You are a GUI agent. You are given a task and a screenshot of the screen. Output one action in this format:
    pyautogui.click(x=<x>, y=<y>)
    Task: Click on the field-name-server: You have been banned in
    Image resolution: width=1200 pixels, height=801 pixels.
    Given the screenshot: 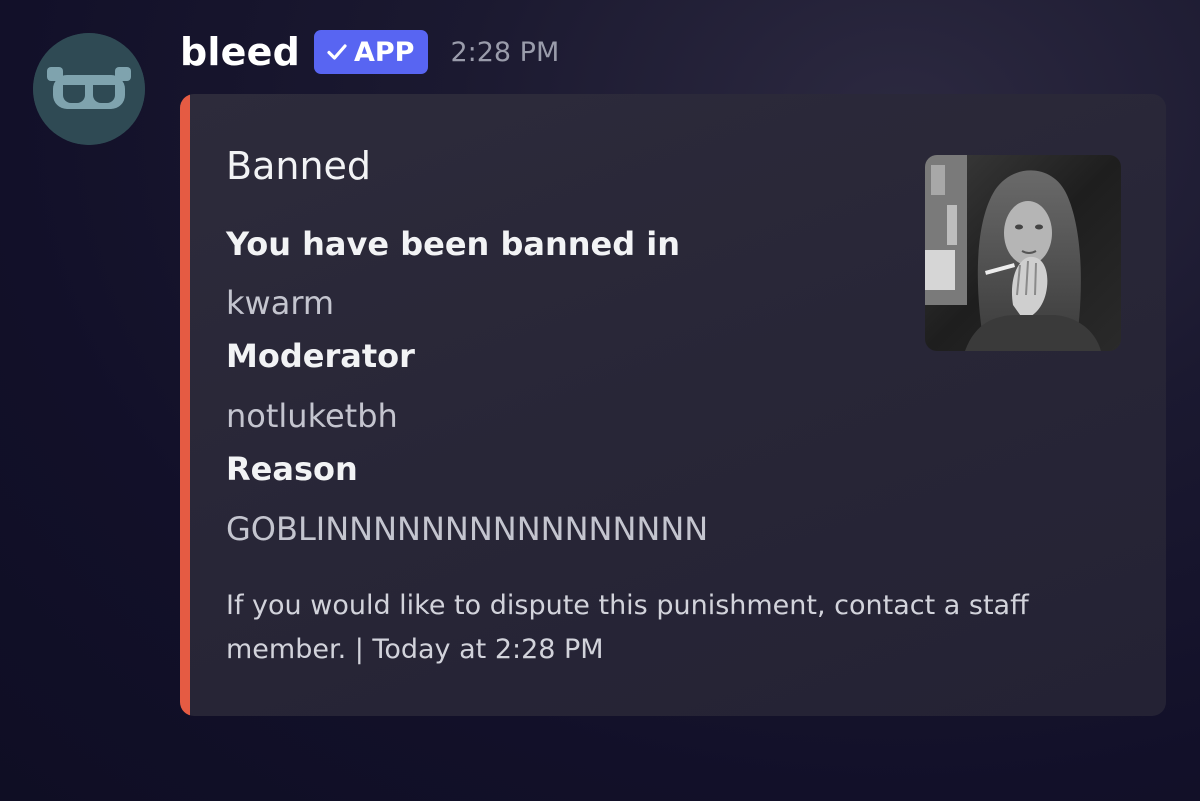 What is the action you would take?
    pyautogui.click(x=453, y=244)
    